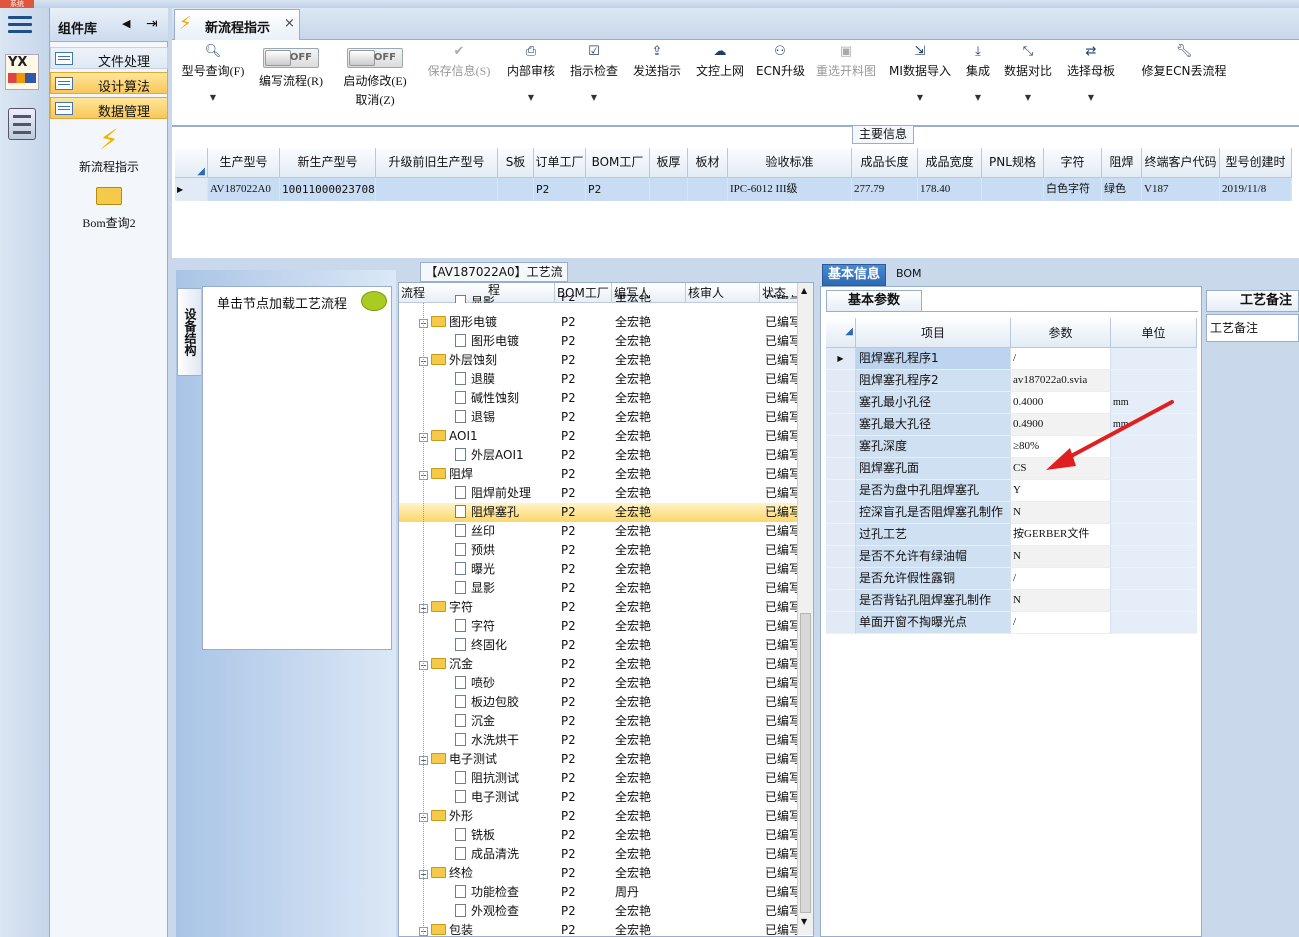  I want to click on list-item: 外观检查 P2 全宏艳 已编写, so click(599, 911).